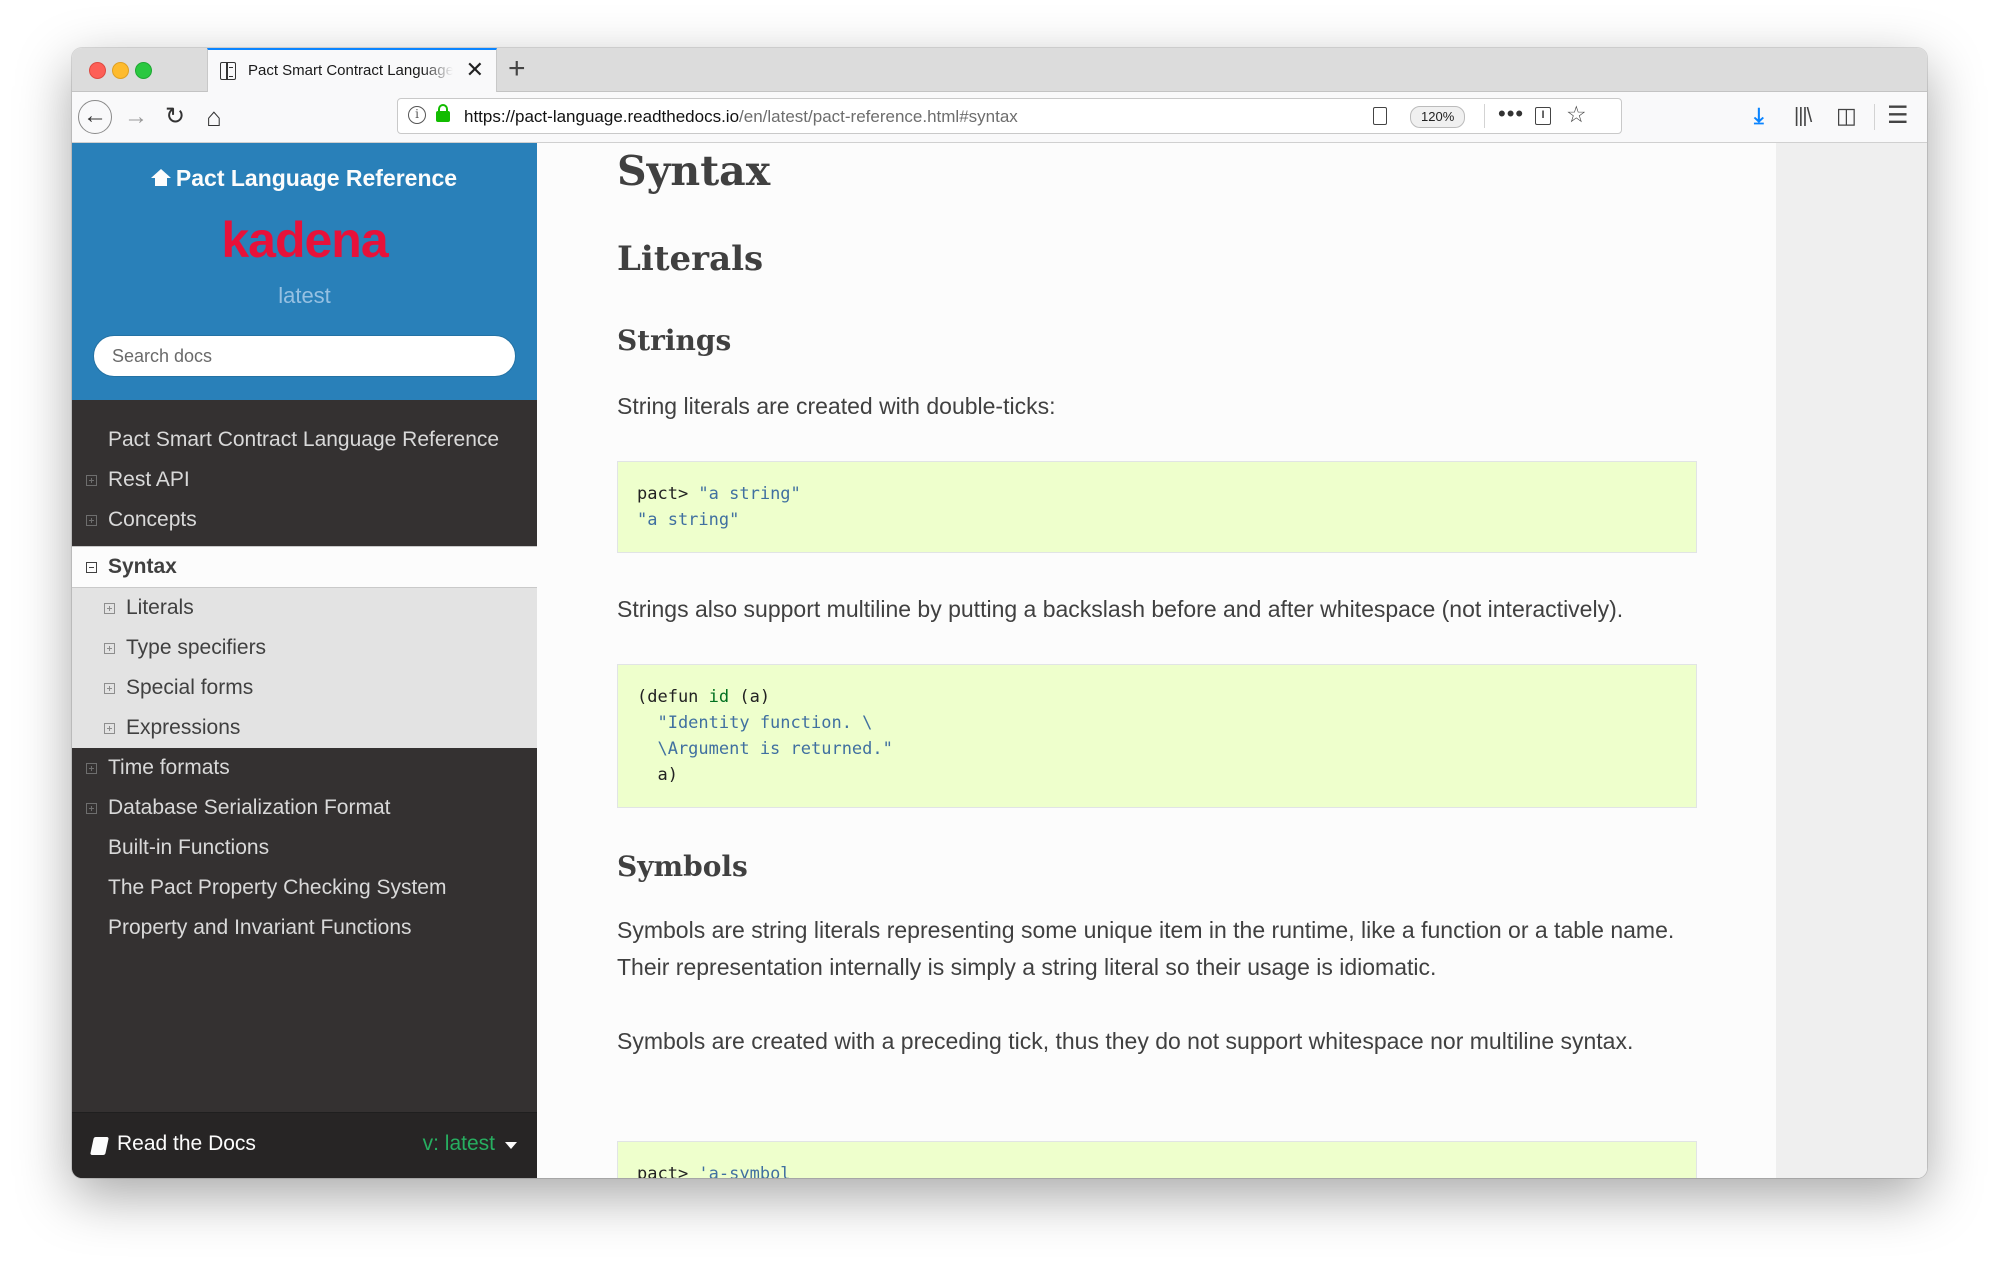 The height and width of the screenshot is (1274, 1999). Describe the element at coordinates (1157, 1159) in the screenshot. I see `code-block-symbol: pact> 'a-symbol` at that location.